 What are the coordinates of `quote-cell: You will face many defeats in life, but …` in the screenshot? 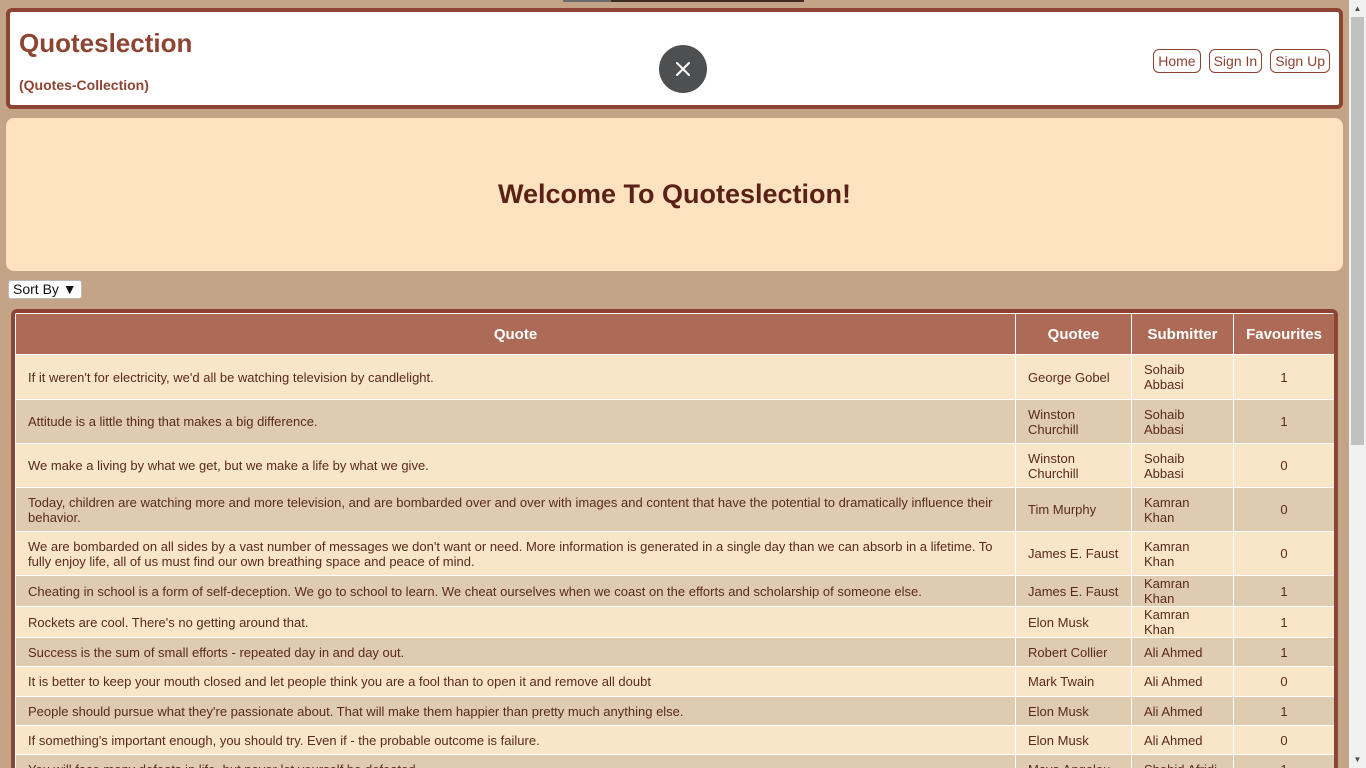 It's located at (515, 761).